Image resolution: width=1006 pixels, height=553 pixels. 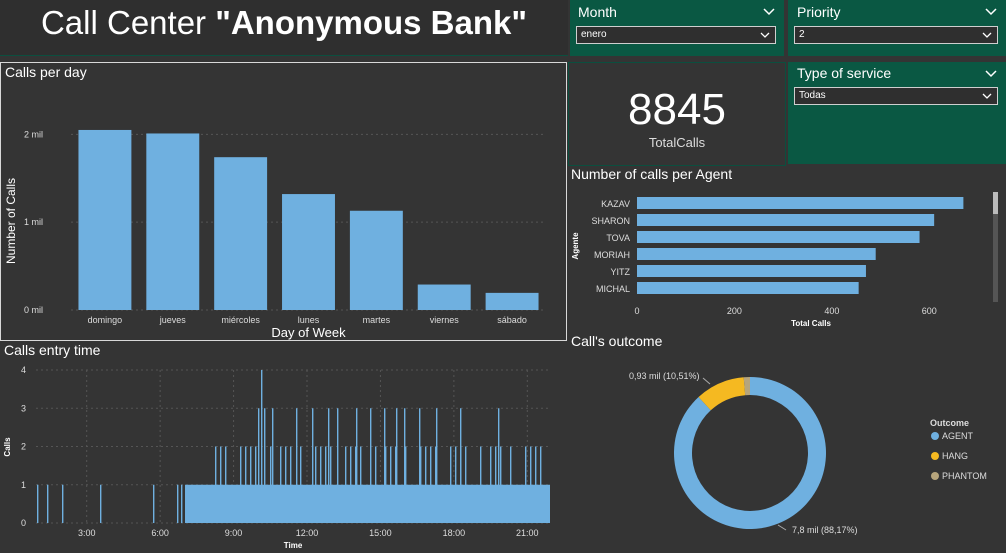 I want to click on month-dropdown-value: enero, so click(x=594, y=34).